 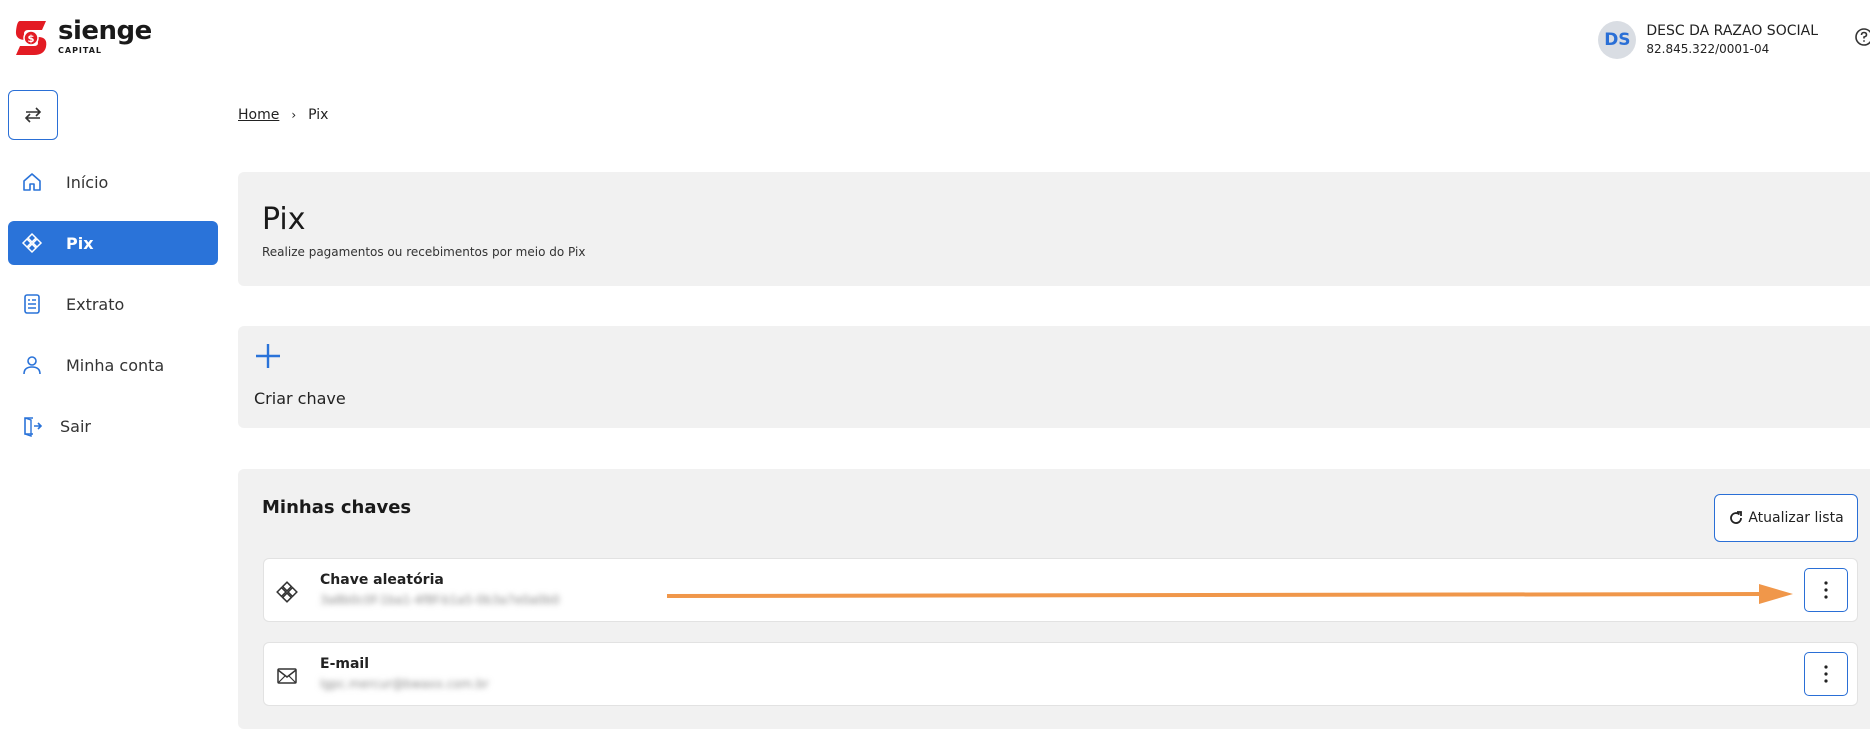 What do you see at coordinates (440, 600) in the screenshot?
I see `key-value: 3a8b0c0f-1ba1-4f8f-b1a5-0b3a7e0a0b0` at bounding box center [440, 600].